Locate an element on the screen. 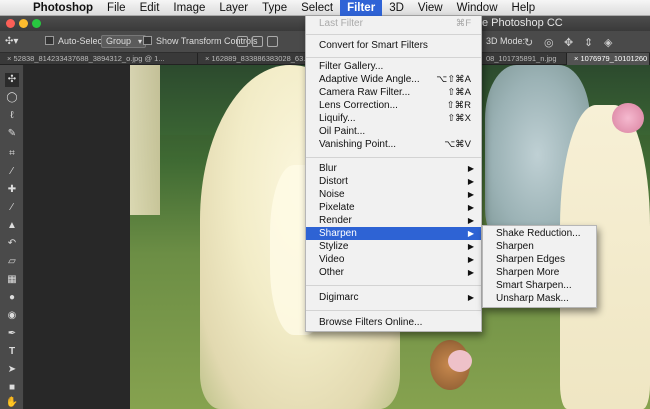  menu-item-noise: Noise ▶ is located at coordinates (393, 194).